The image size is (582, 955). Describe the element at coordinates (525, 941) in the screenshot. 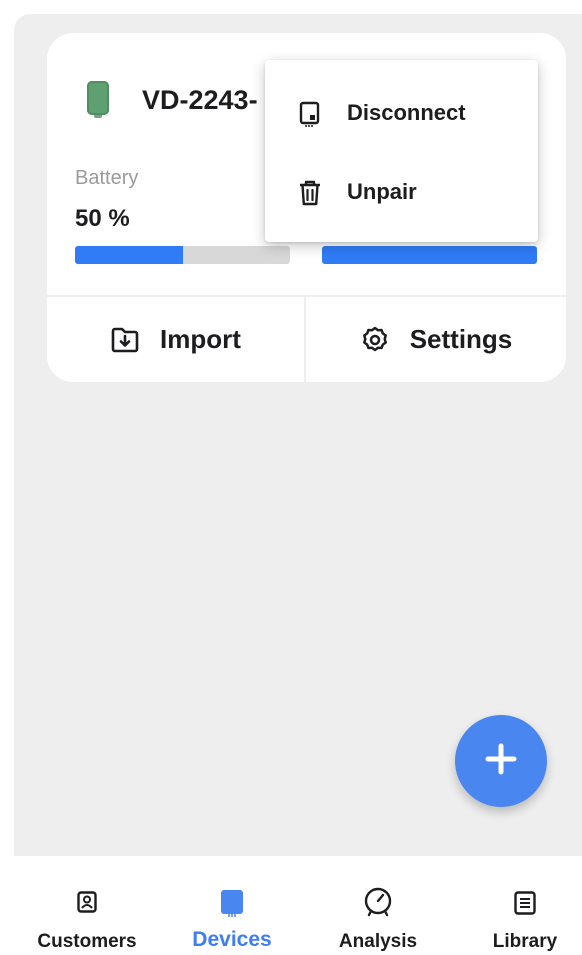

I see `nav-label-library: Library` at that location.